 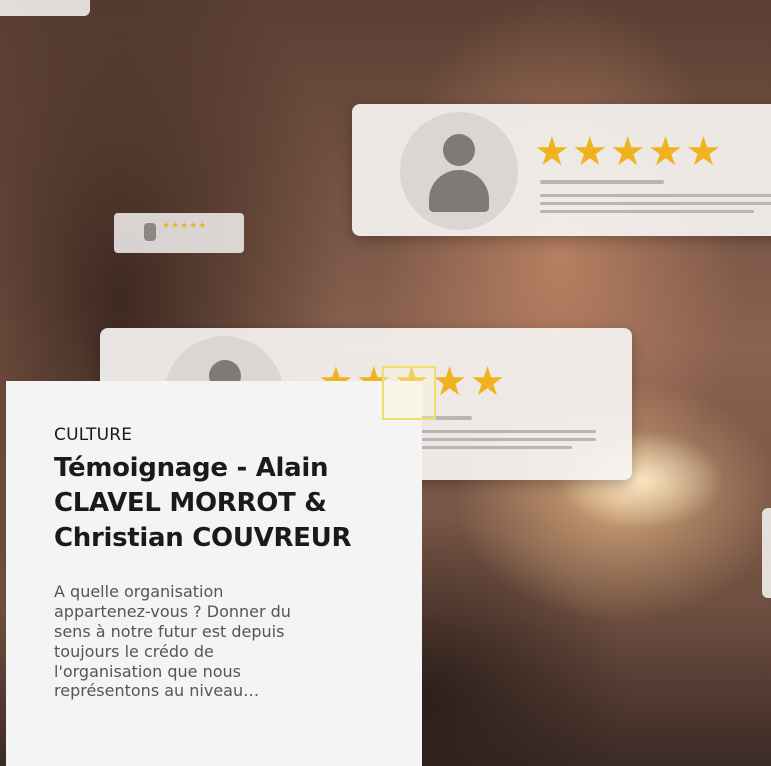 What do you see at coordinates (220, 435) in the screenshot?
I see `category-label: CULTURE` at bounding box center [220, 435].